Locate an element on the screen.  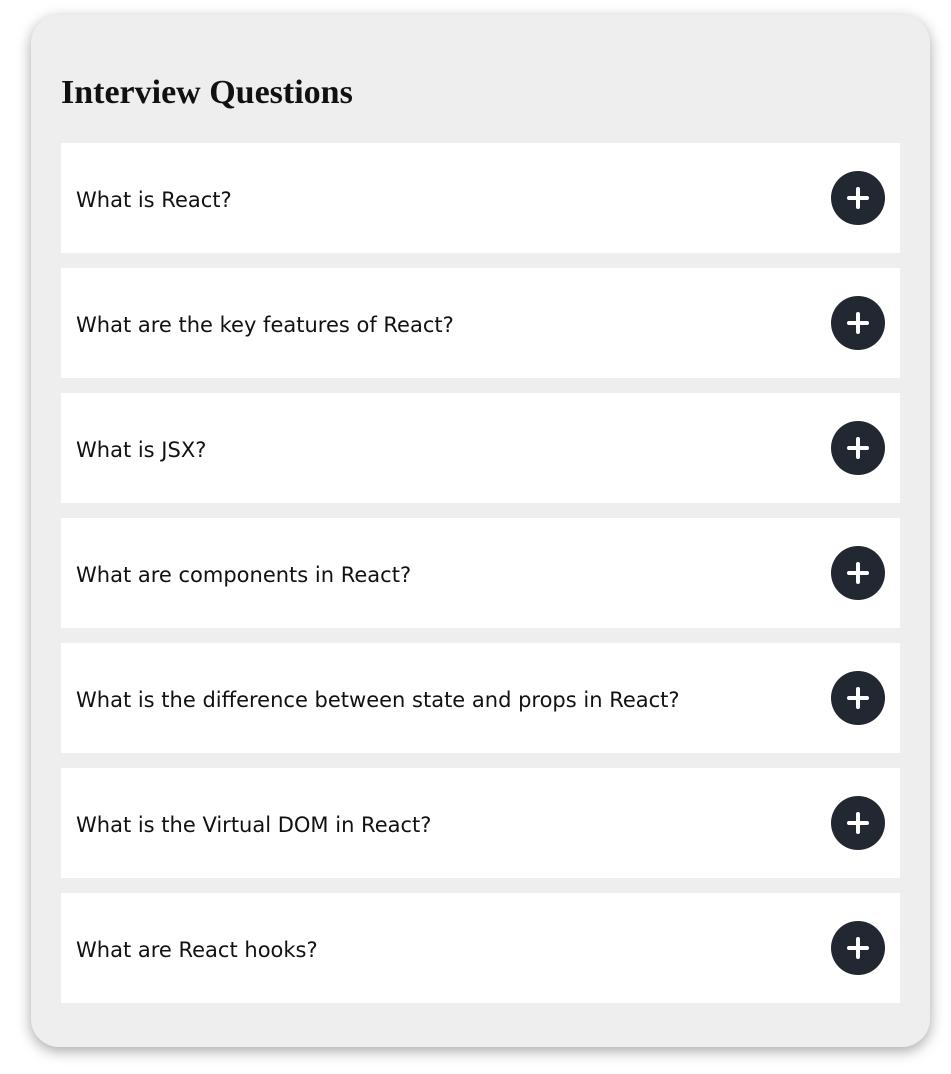
faq-question: What is React? is located at coordinates (154, 200).